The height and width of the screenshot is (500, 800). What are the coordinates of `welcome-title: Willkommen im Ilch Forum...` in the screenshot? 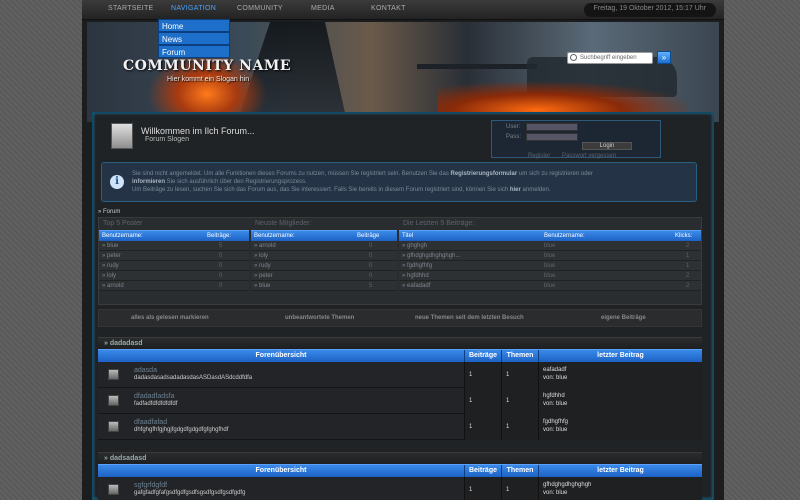 It's located at (198, 131).